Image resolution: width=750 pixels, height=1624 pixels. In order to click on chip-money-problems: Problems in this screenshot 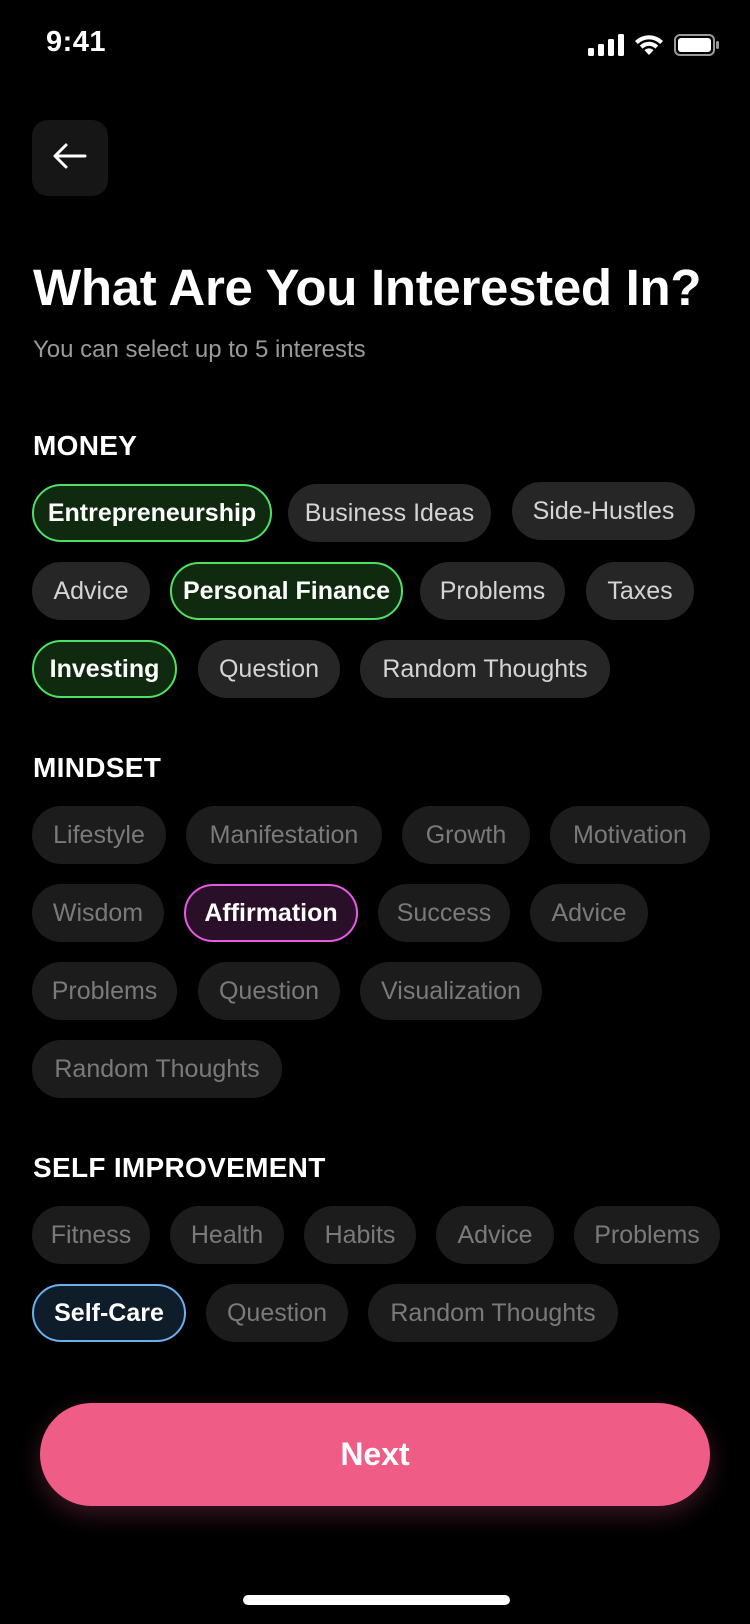, I will do `click(492, 591)`.